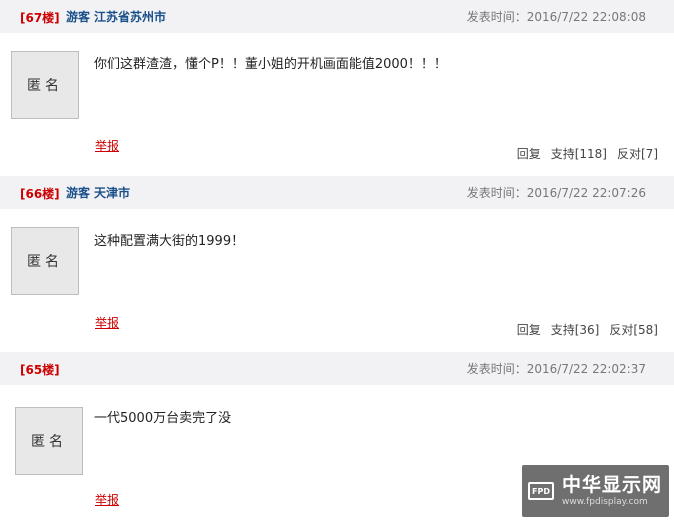  Describe the element at coordinates (556, 193) in the screenshot. I see `post-time: 发表时间：2016/7/22 22:07:26` at that location.